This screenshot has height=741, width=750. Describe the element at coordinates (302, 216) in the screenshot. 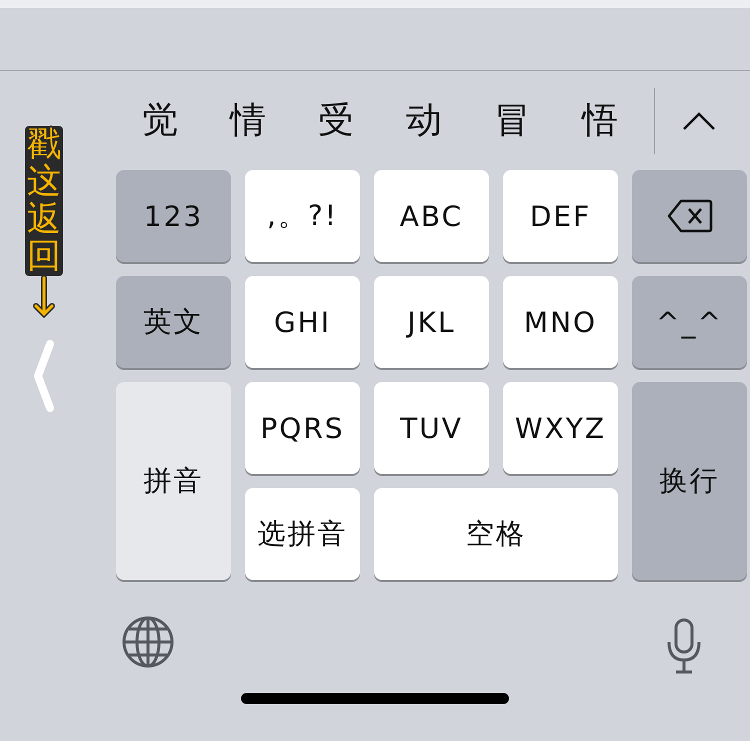

I see `keyboard-key: ,。?!` at that location.